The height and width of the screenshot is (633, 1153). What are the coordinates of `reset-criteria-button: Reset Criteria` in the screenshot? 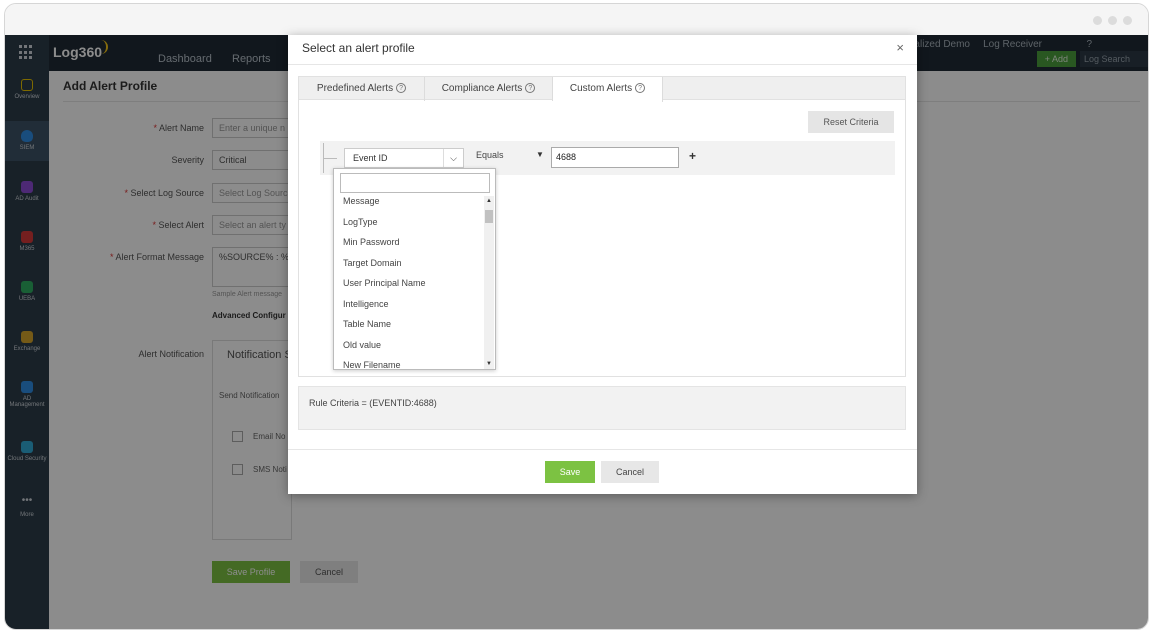 It's located at (851, 122).